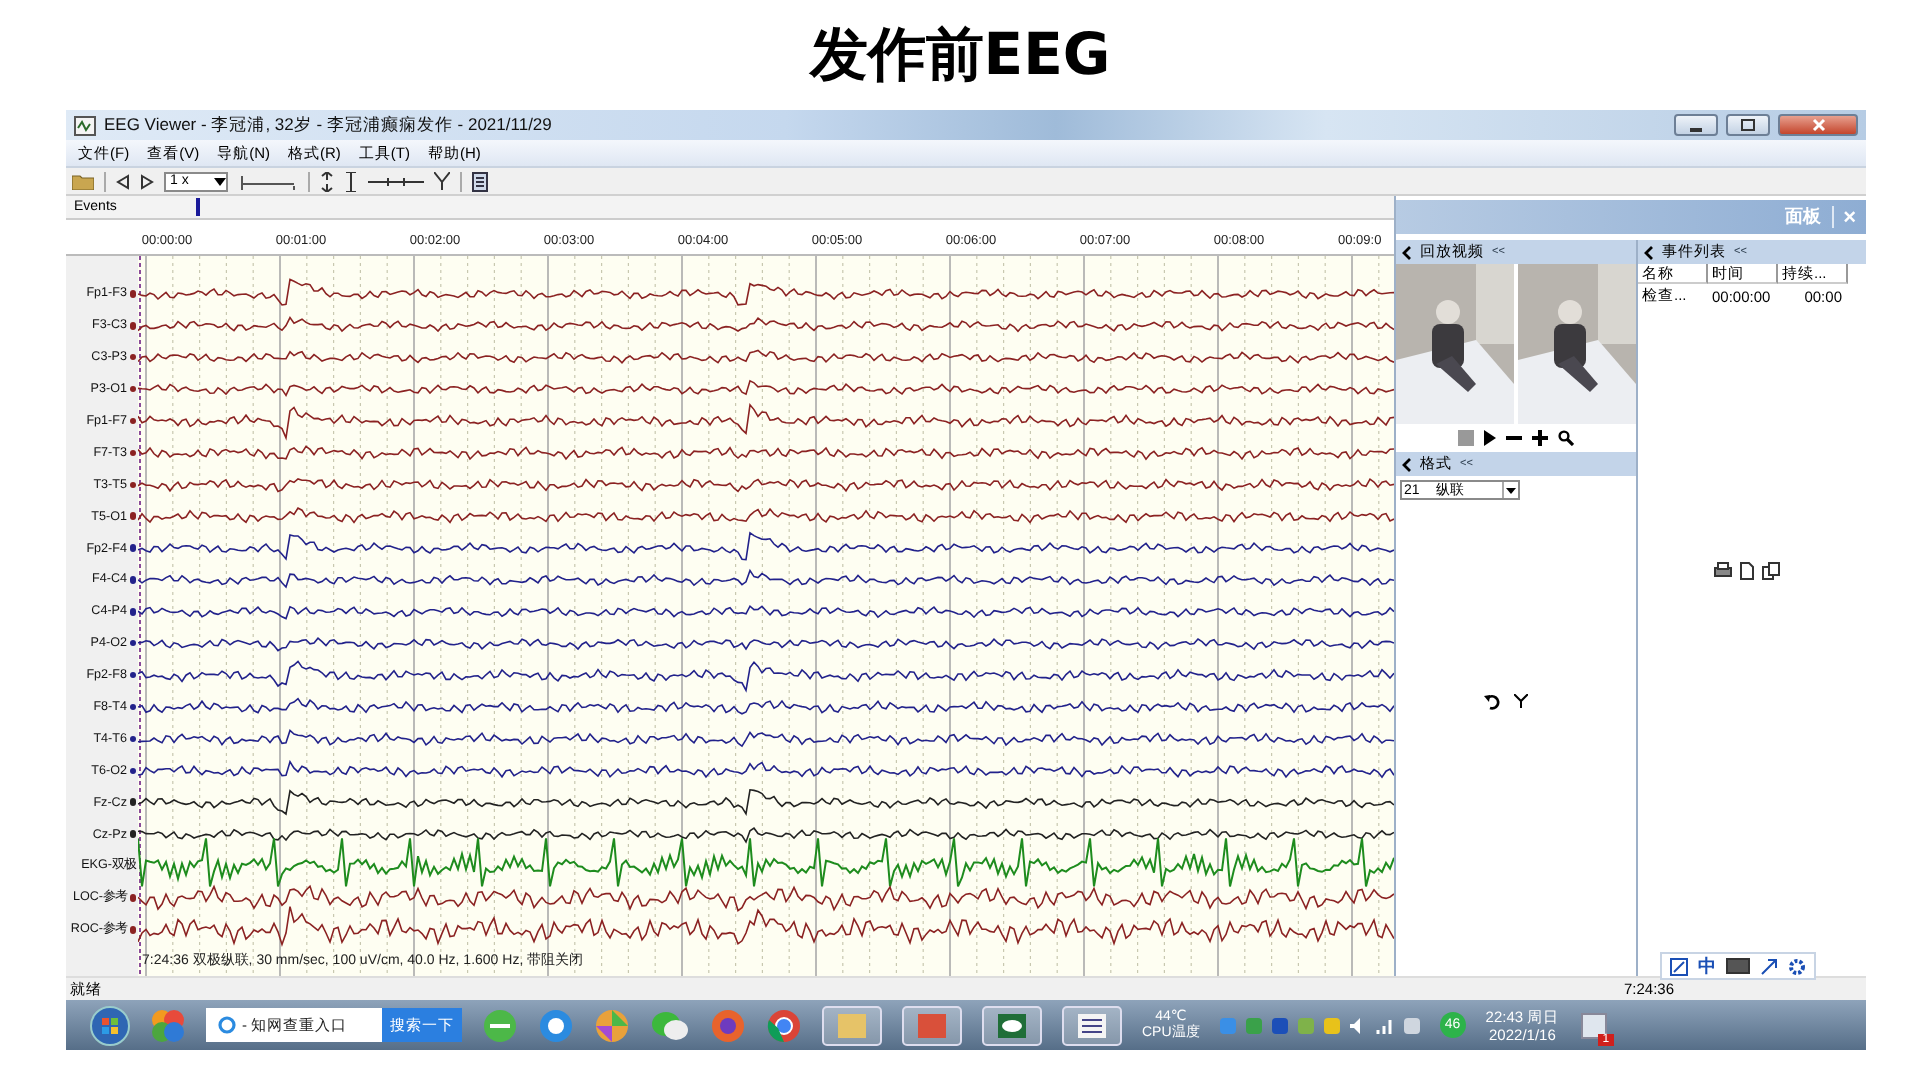 This screenshot has height=1080, width=1920. I want to click on event-marker, so click(198, 207).